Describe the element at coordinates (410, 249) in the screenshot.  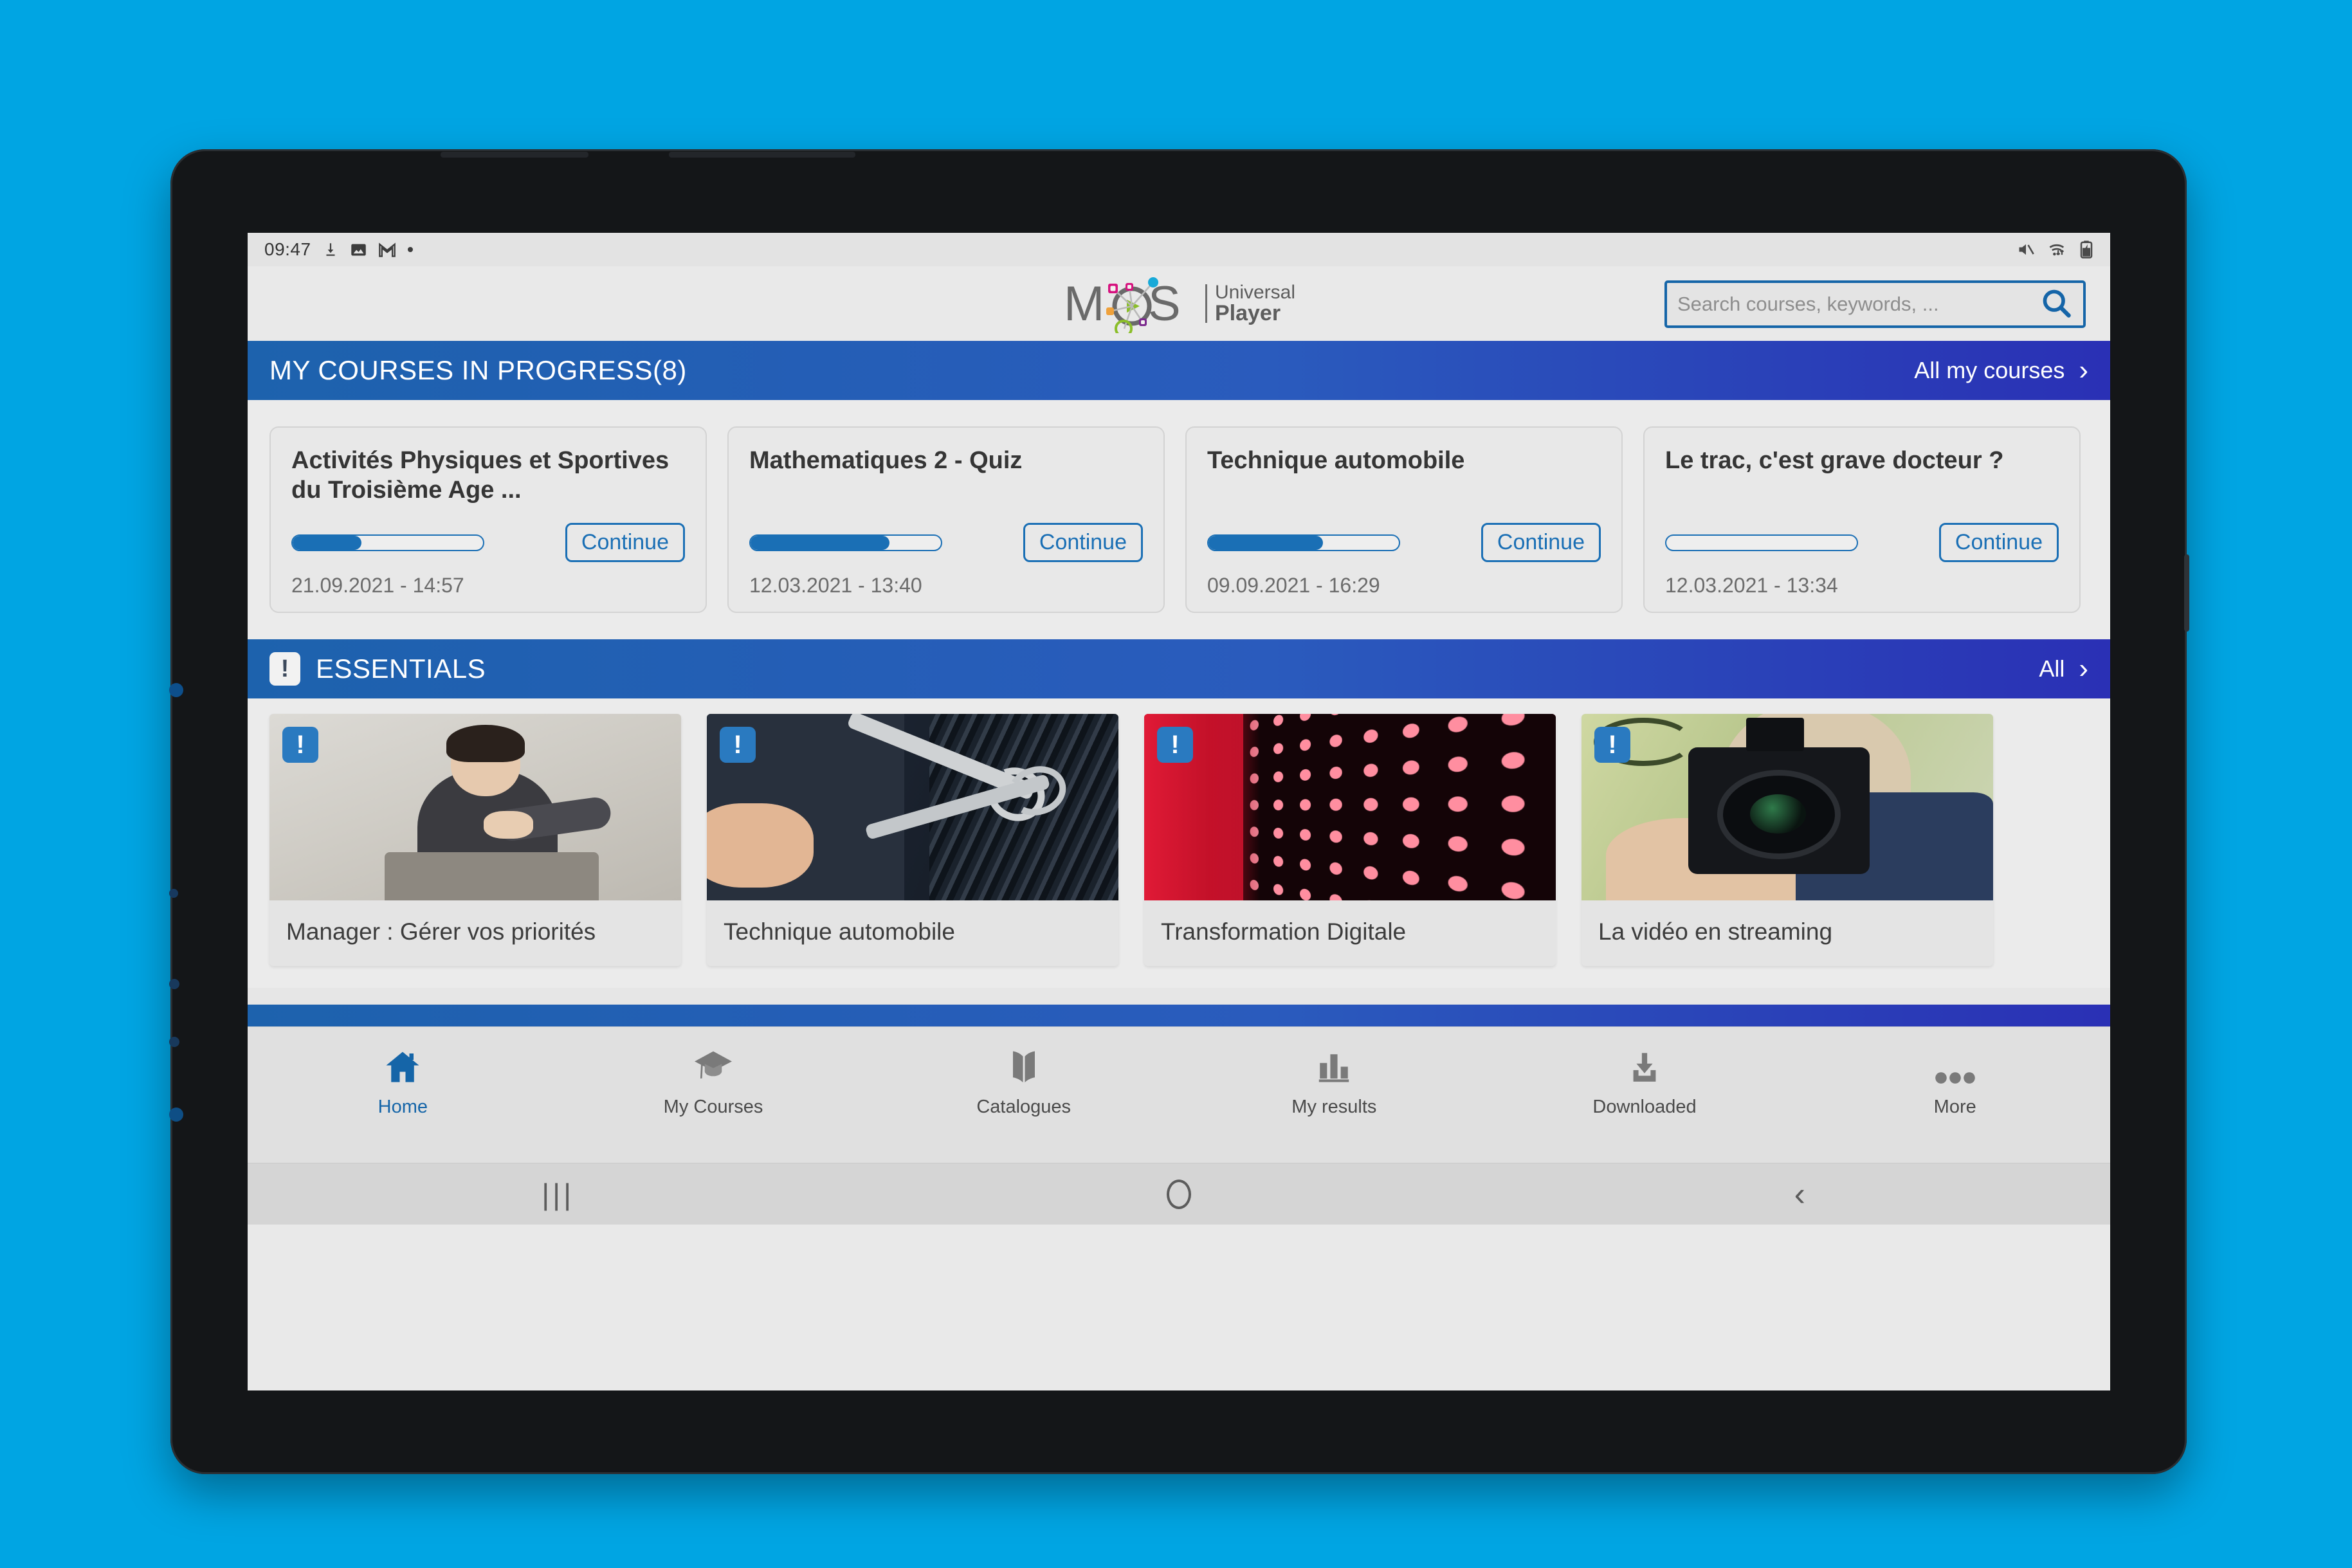
I see `dot-icon` at that location.